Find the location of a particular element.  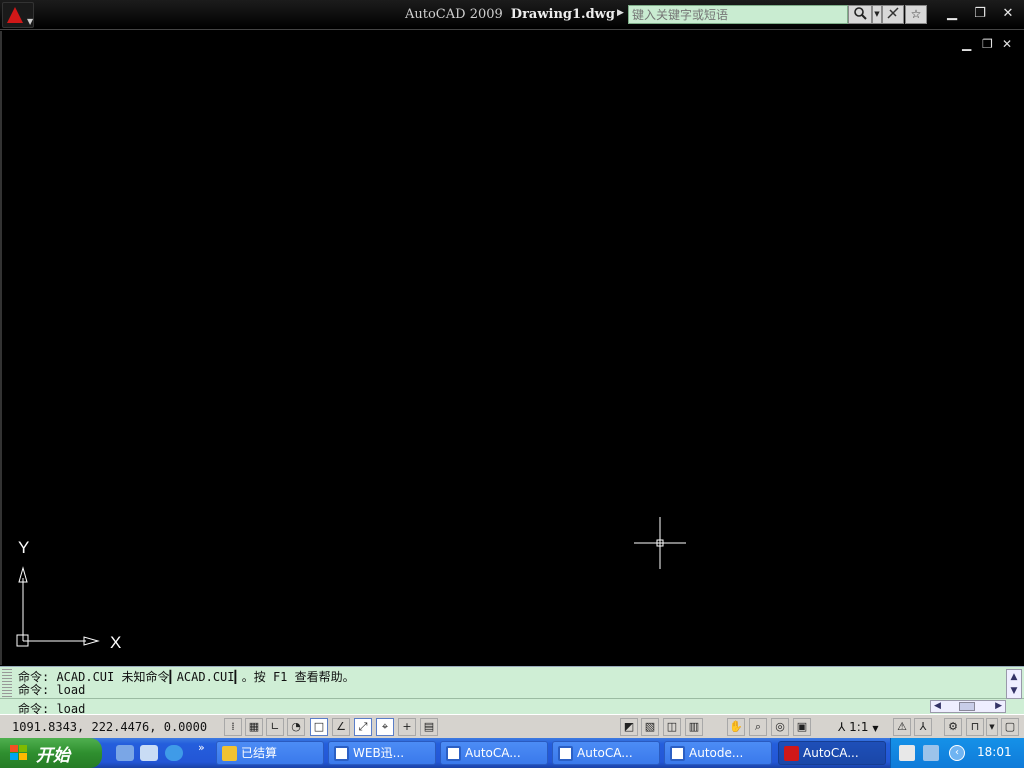

annotation-scale-icon: ⅄ is located at coordinates (842, 727).